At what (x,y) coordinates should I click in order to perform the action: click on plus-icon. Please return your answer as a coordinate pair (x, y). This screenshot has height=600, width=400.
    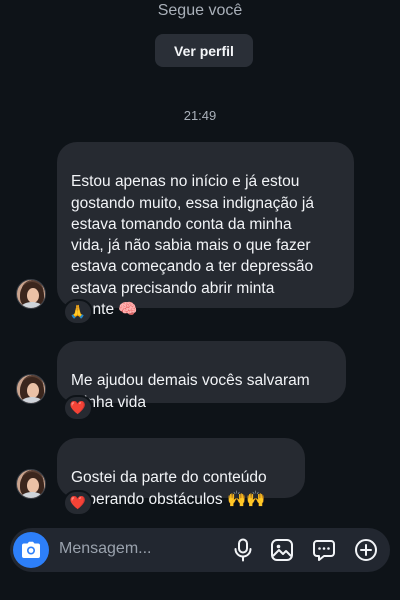
    Looking at the image, I should click on (366, 550).